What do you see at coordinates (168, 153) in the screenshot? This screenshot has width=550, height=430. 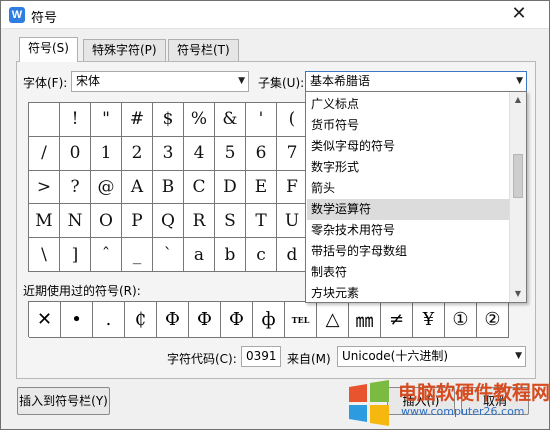 I see `symbol-cell: 3` at bounding box center [168, 153].